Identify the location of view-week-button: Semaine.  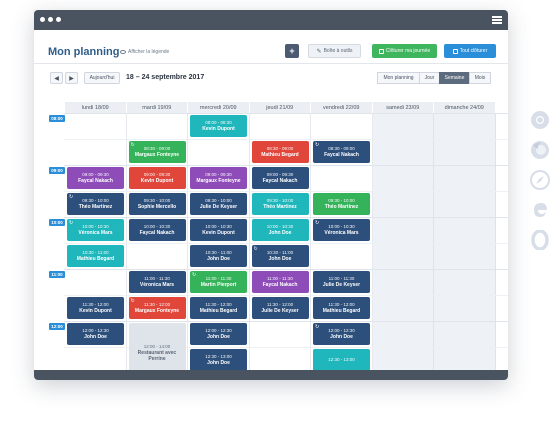
(454, 78).